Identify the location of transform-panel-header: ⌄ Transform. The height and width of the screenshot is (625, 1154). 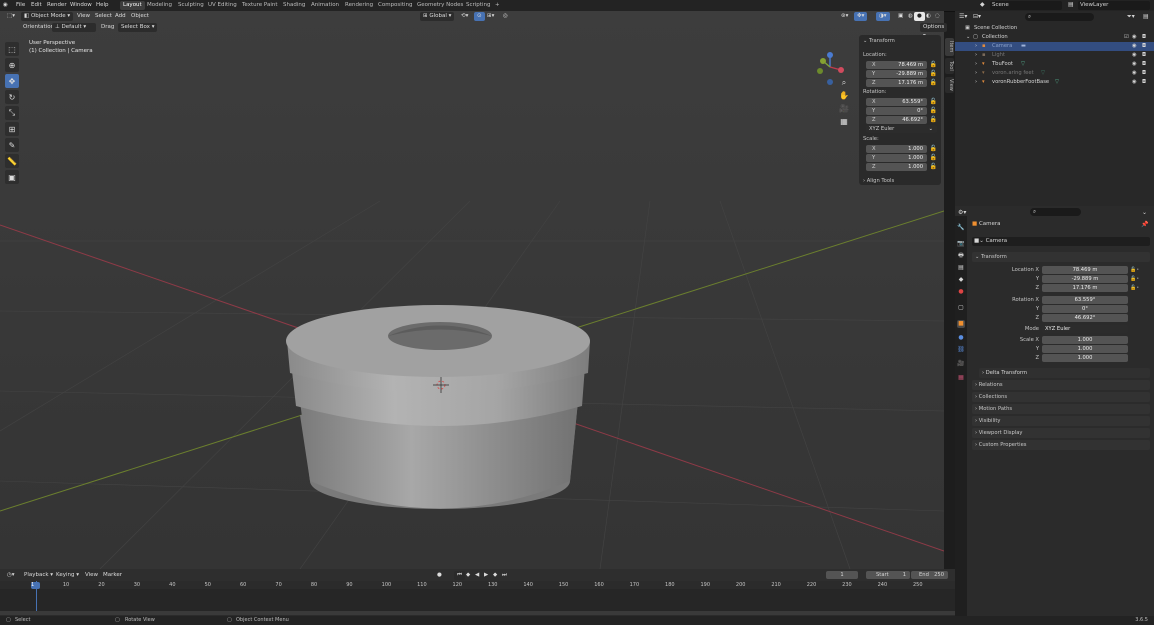
(1061, 257).